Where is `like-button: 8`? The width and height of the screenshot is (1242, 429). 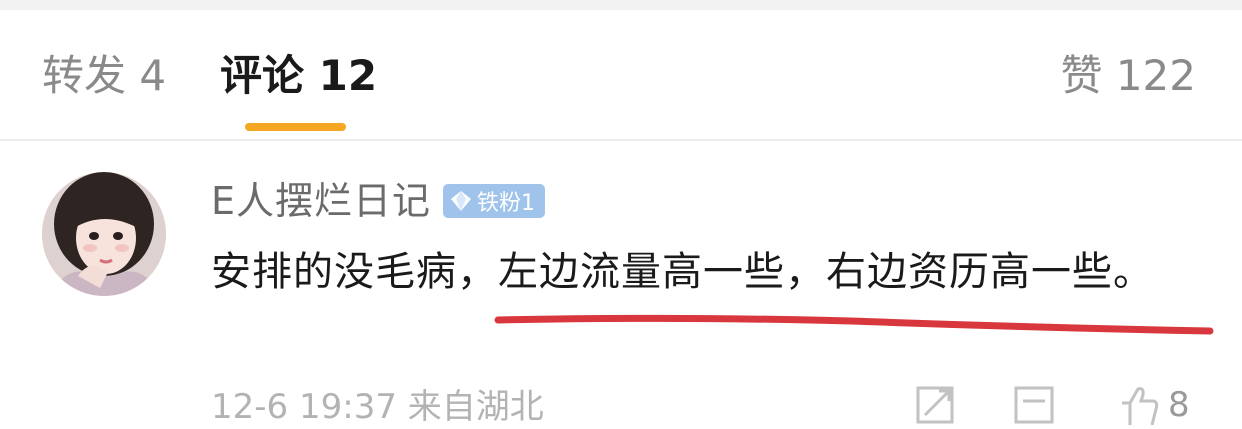
like-button: 8 is located at coordinates (1154, 405).